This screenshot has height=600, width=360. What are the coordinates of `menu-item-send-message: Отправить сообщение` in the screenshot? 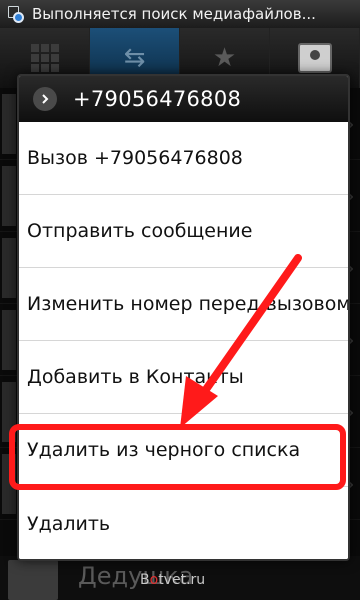 It's located at (183, 231).